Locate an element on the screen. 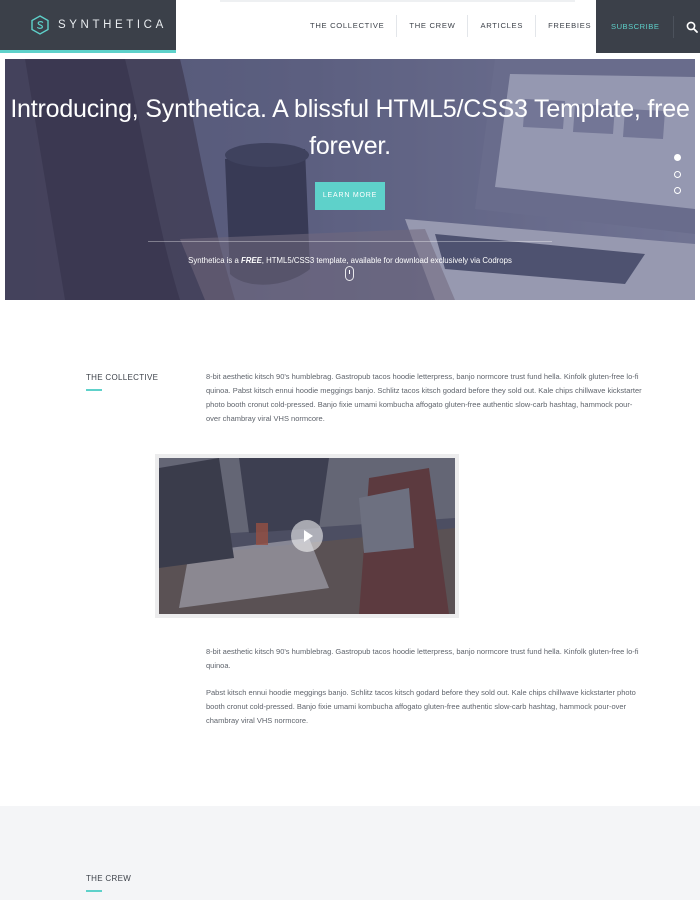 The width and height of the screenshot is (700, 900). brand-name: SYNTHETICA is located at coordinates (112, 25).